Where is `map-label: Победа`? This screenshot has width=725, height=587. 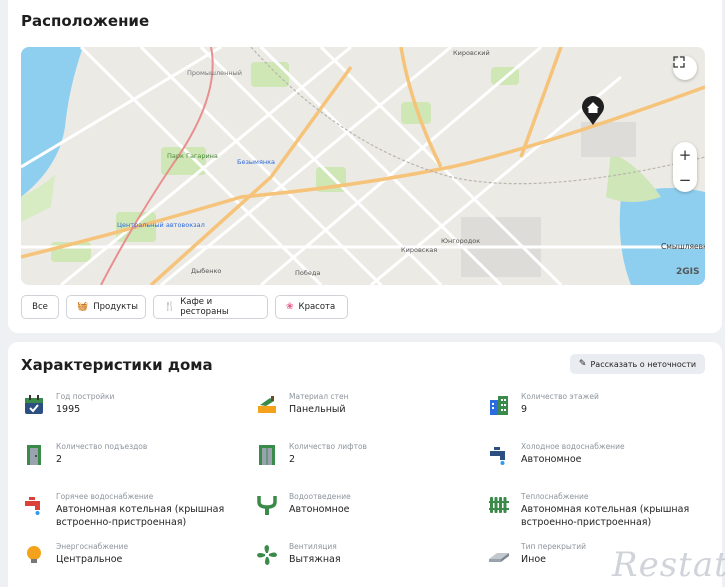
map-label: Победа is located at coordinates (308, 273).